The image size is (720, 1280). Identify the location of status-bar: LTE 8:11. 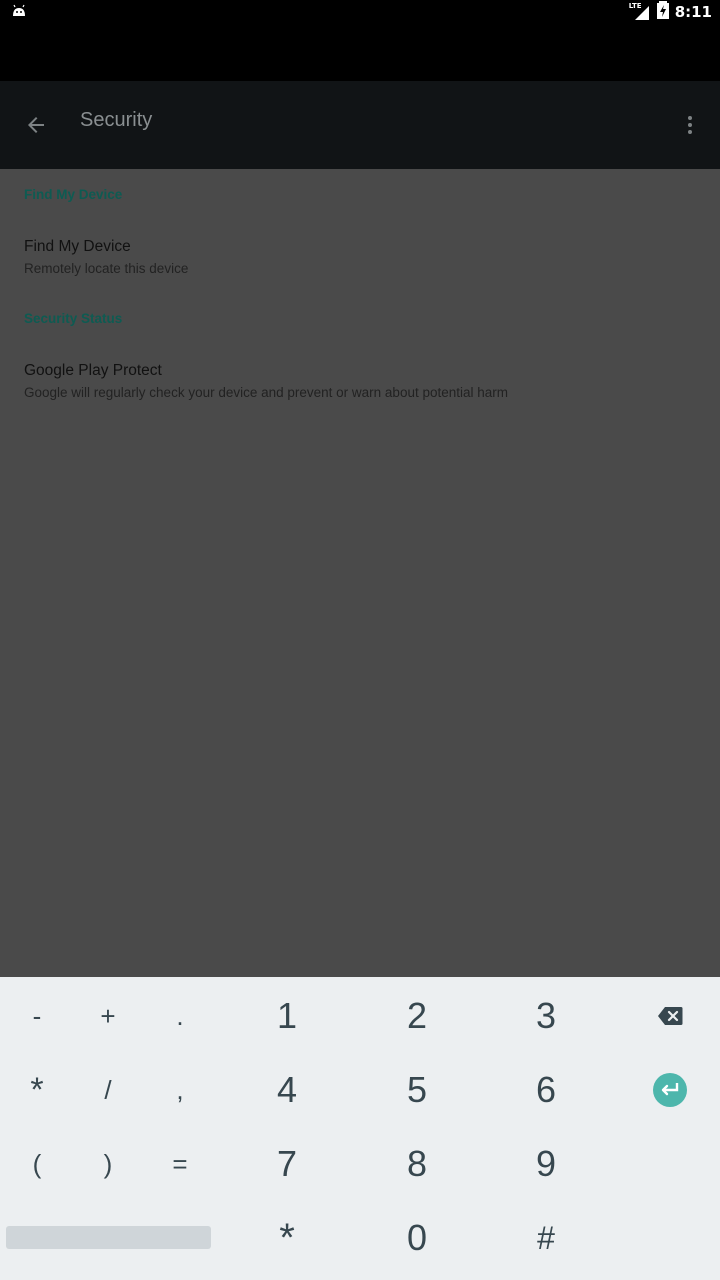
(360, 12).